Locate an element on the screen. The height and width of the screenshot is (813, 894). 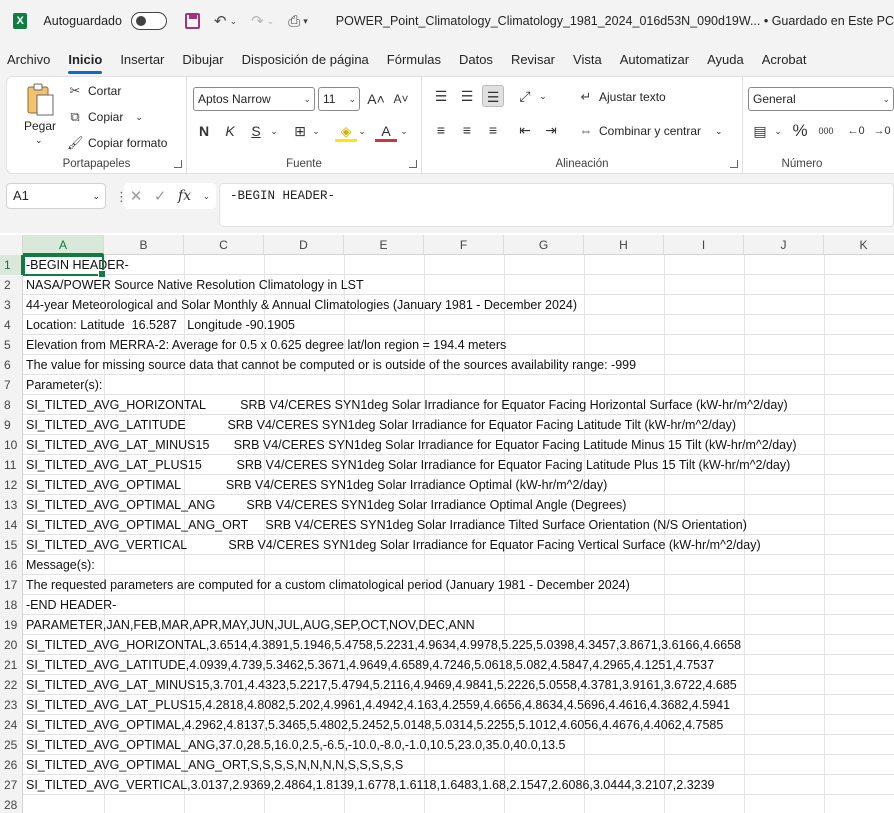
number-format-combo: General ⌄ is located at coordinates (821, 99).